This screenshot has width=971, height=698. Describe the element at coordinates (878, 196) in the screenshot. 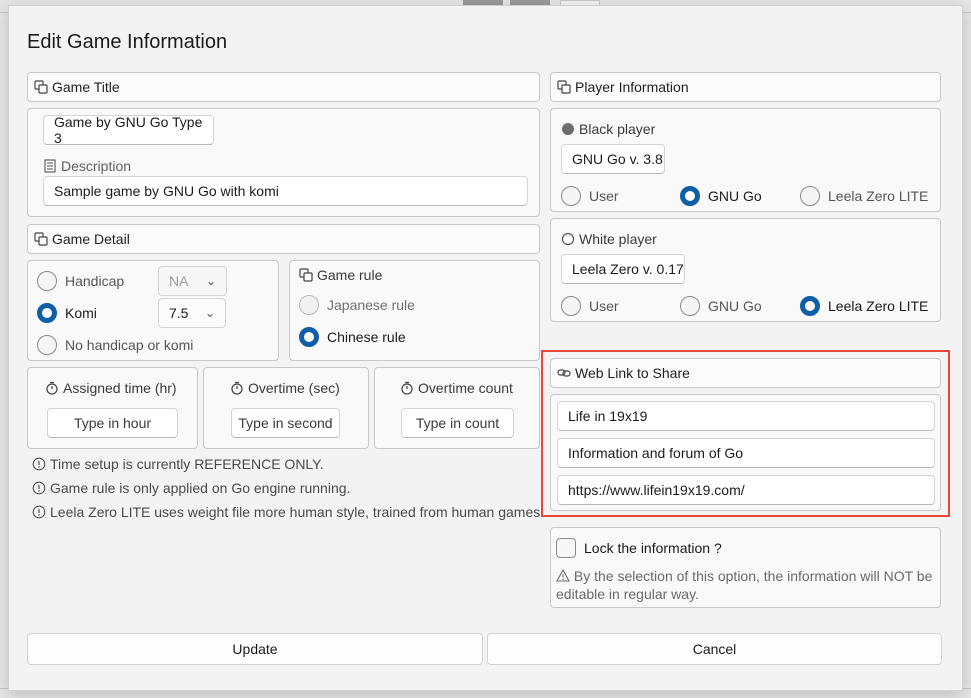

I see `black-leela-label: Leela Zero LITE` at that location.